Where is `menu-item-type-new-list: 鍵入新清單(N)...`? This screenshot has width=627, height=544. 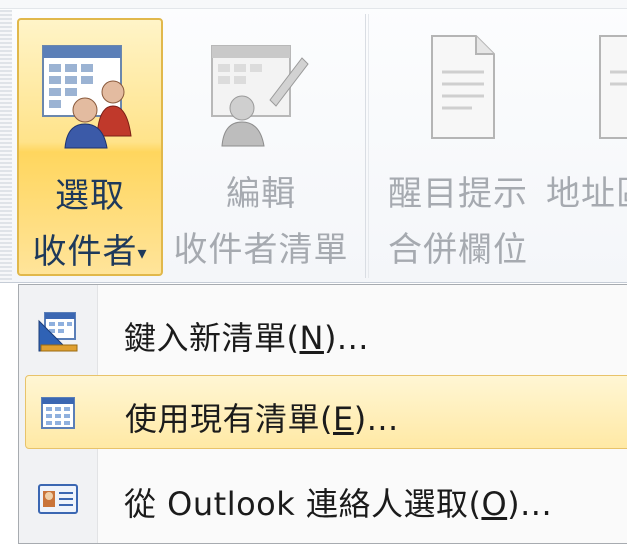 menu-item-type-new-list: 鍵入新清單(N)... is located at coordinates (323, 332).